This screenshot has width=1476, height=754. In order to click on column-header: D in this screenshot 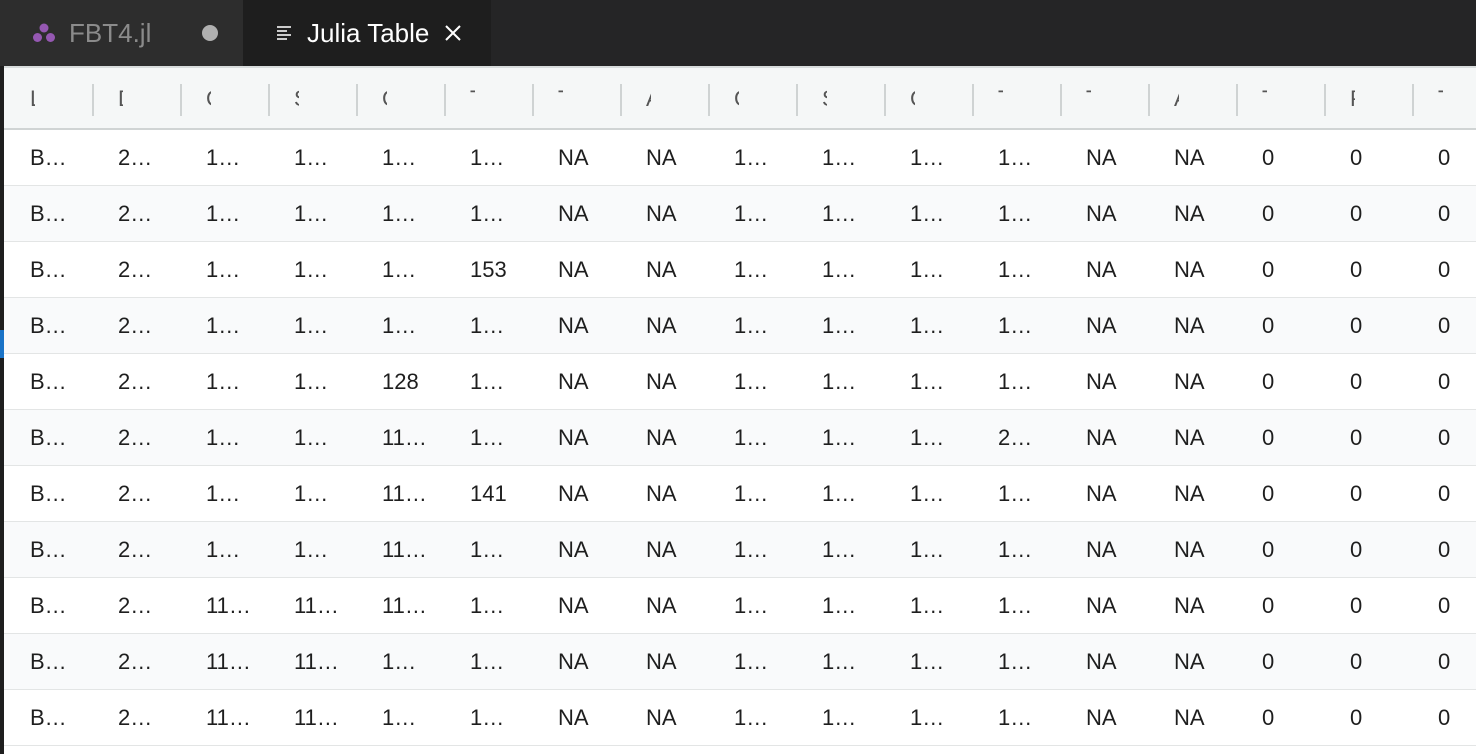, I will do `click(136, 98)`.